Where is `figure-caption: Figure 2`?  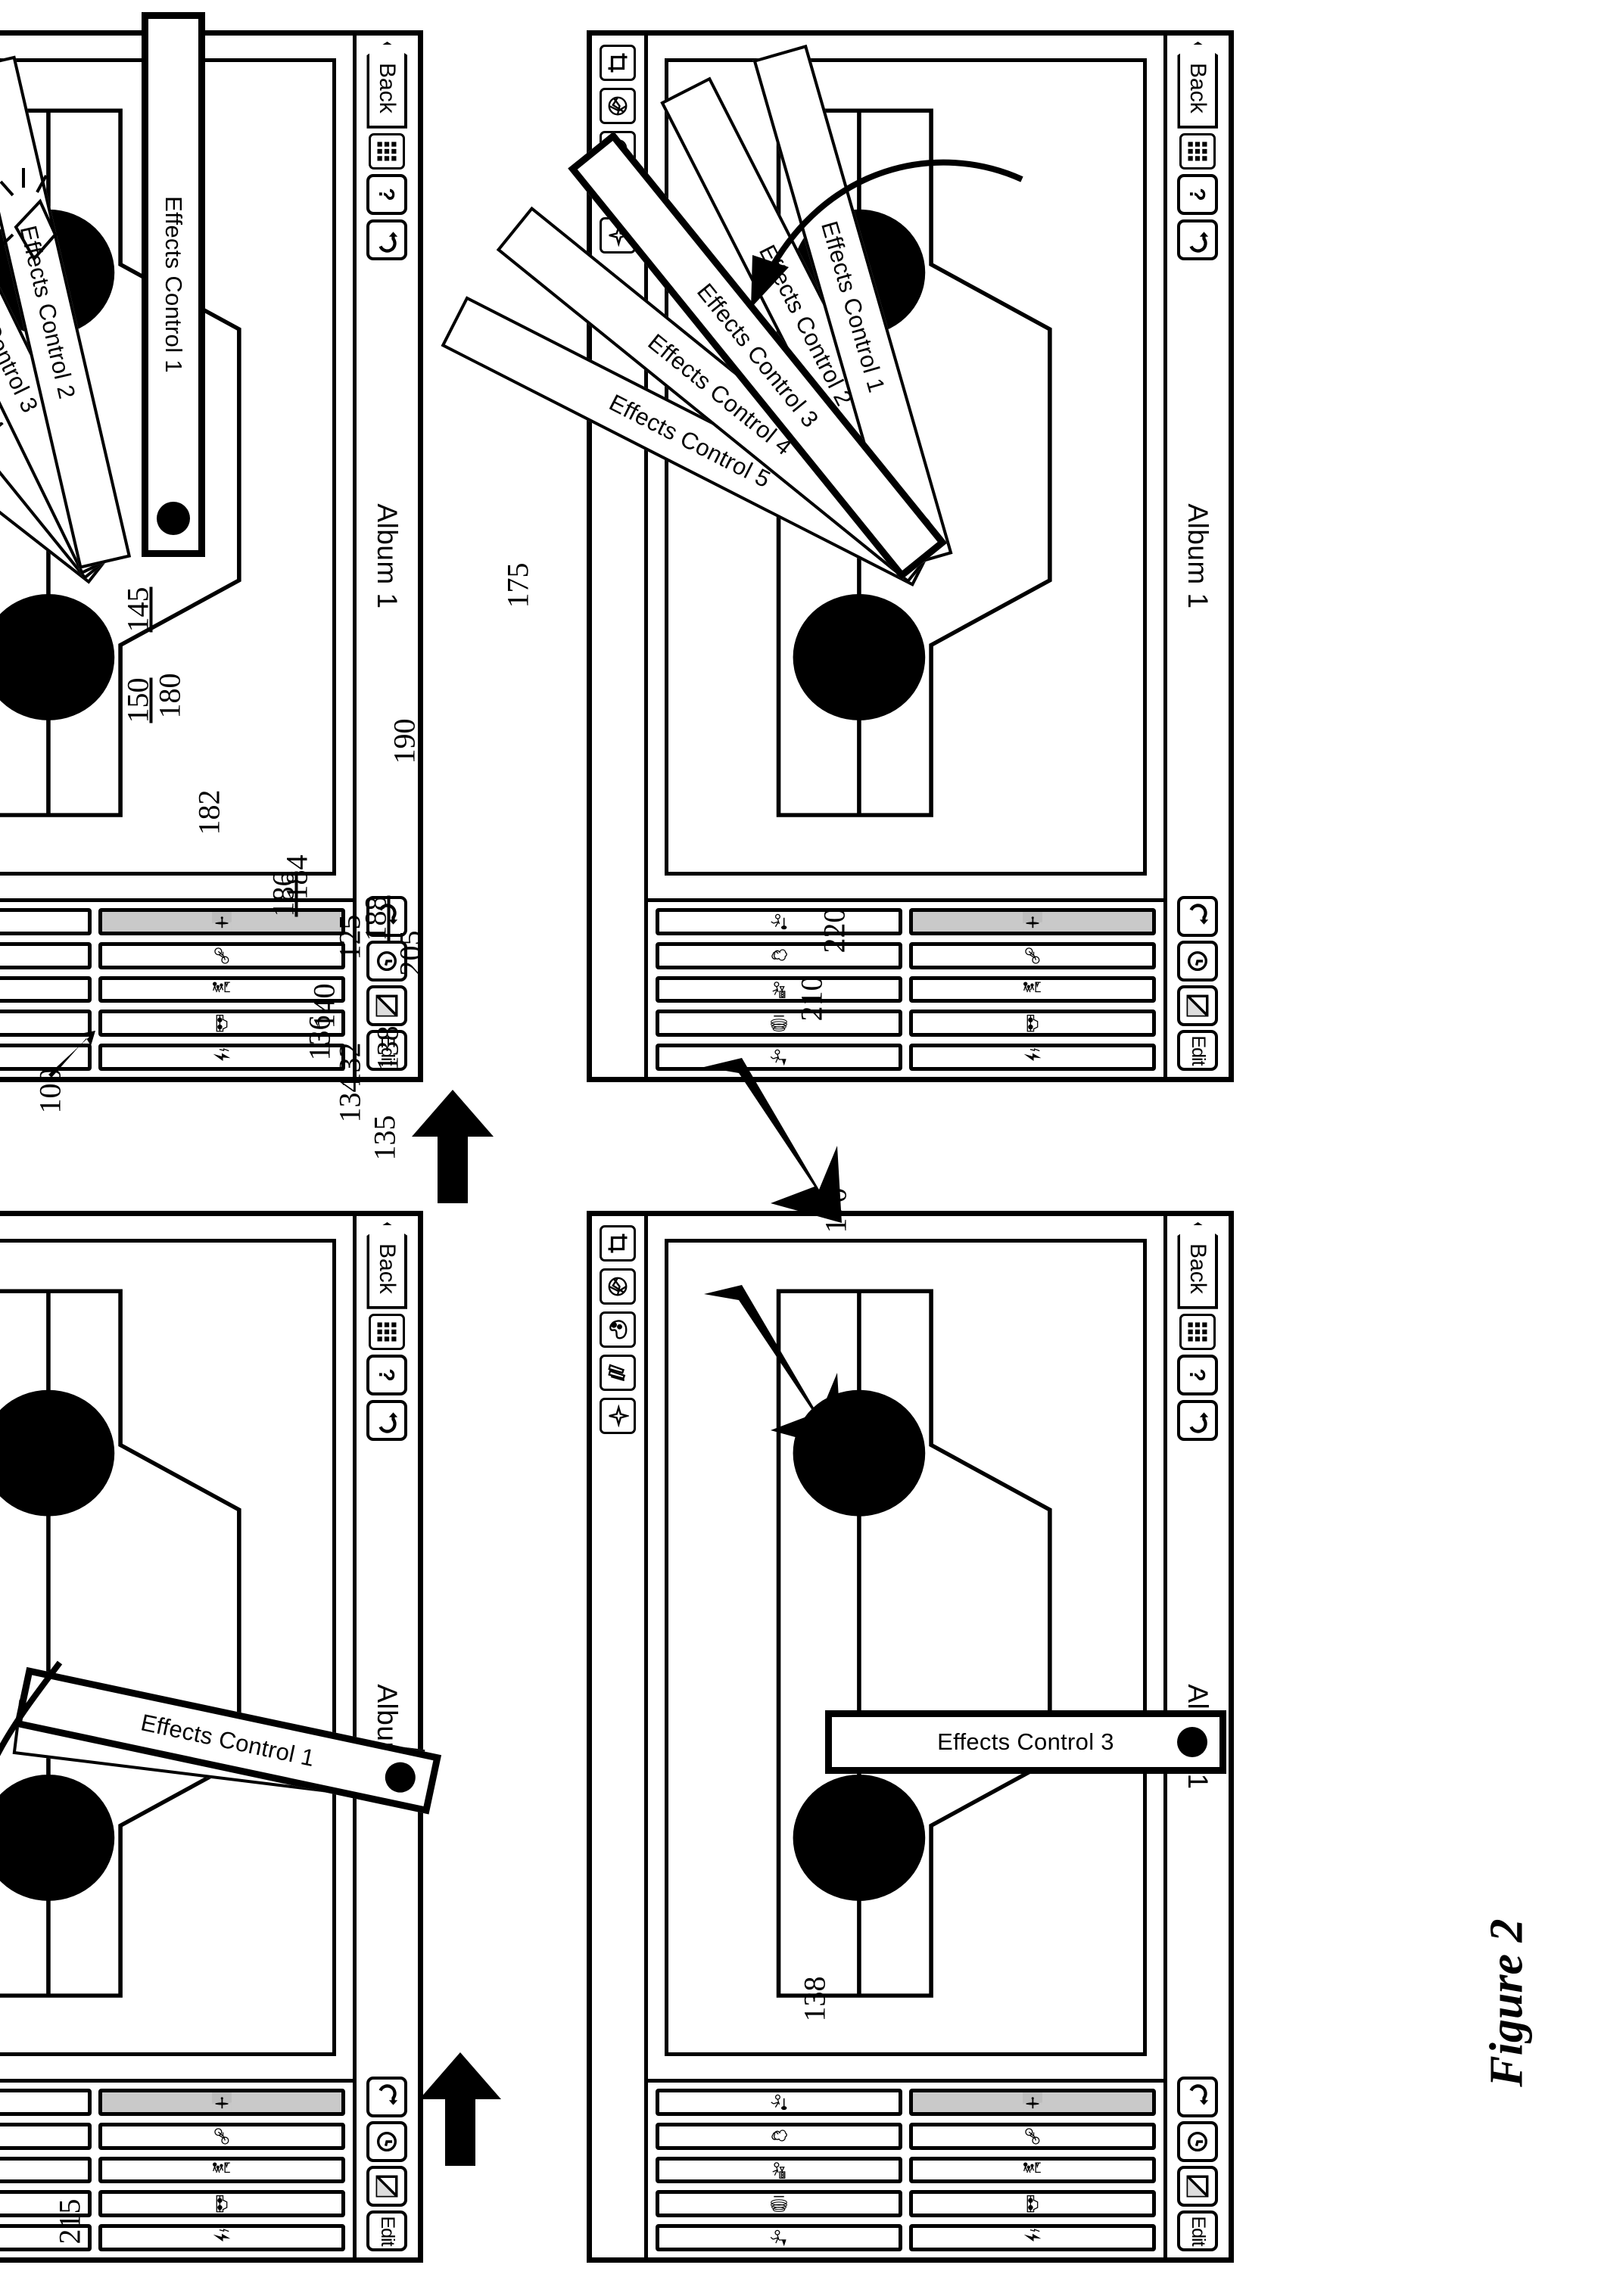
figure-caption: Figure 2 is located at coordinates (1507, 2002).